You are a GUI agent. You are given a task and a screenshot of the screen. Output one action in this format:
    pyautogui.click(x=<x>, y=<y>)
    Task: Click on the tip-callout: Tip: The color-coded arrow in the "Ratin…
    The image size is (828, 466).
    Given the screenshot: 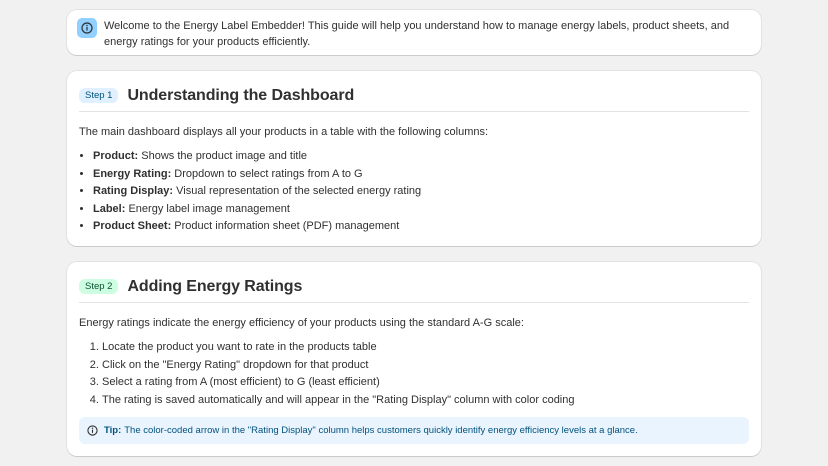 What is the action you would take?
    pyautogui.click(x=414, y=430)
    